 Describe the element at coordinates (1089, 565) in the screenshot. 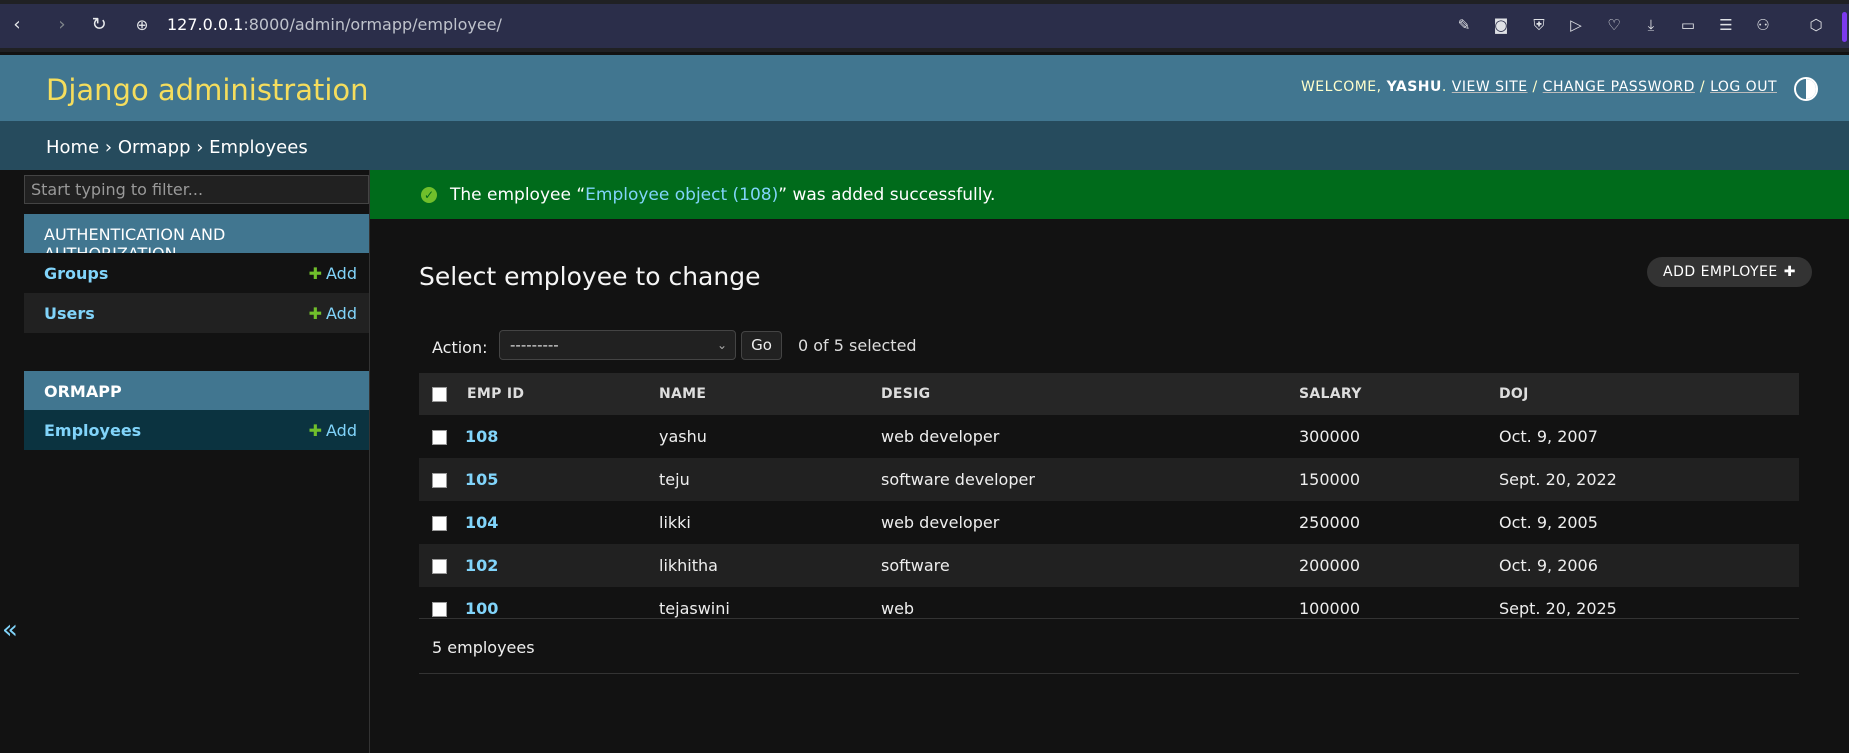

I see `cell-desig: software` at that location.